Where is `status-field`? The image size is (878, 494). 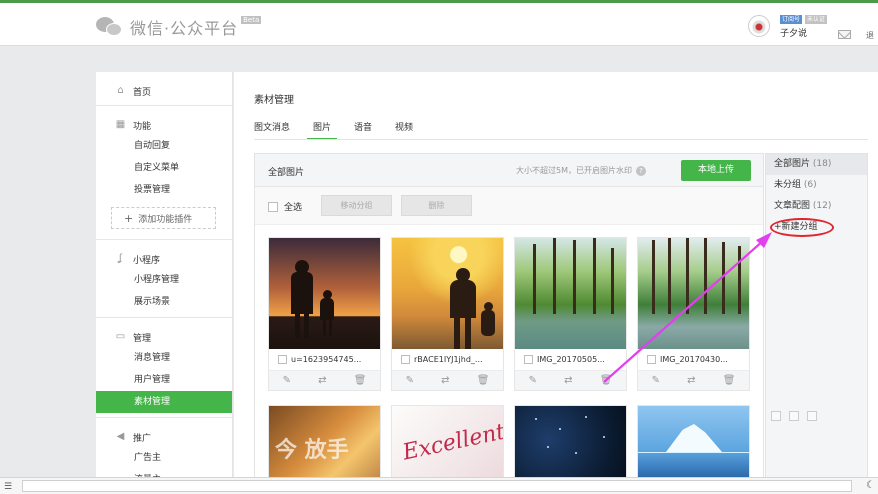 status-field is located at coordinates (437, 486).